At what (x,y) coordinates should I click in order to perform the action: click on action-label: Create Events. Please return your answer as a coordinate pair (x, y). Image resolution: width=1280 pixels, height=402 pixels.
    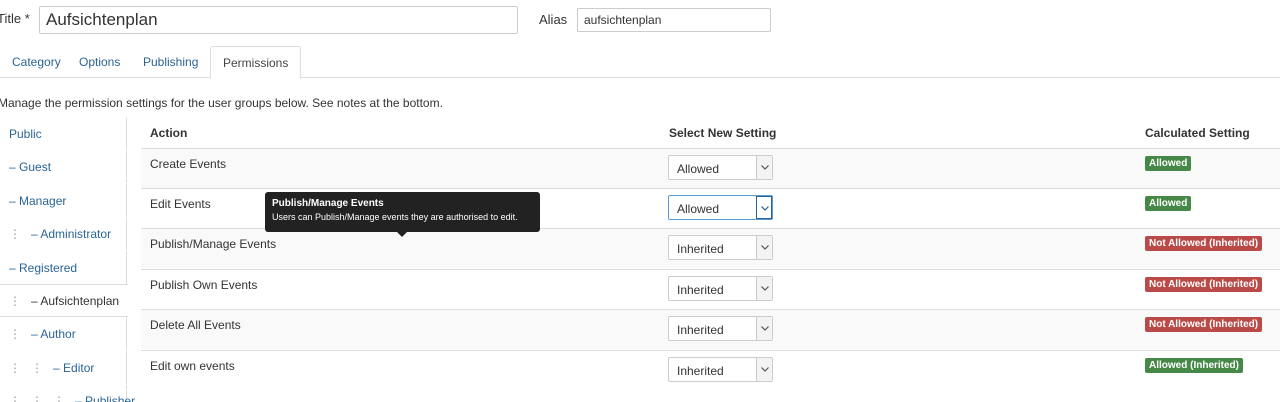
    Looking at the image, I should click on (188, 164).